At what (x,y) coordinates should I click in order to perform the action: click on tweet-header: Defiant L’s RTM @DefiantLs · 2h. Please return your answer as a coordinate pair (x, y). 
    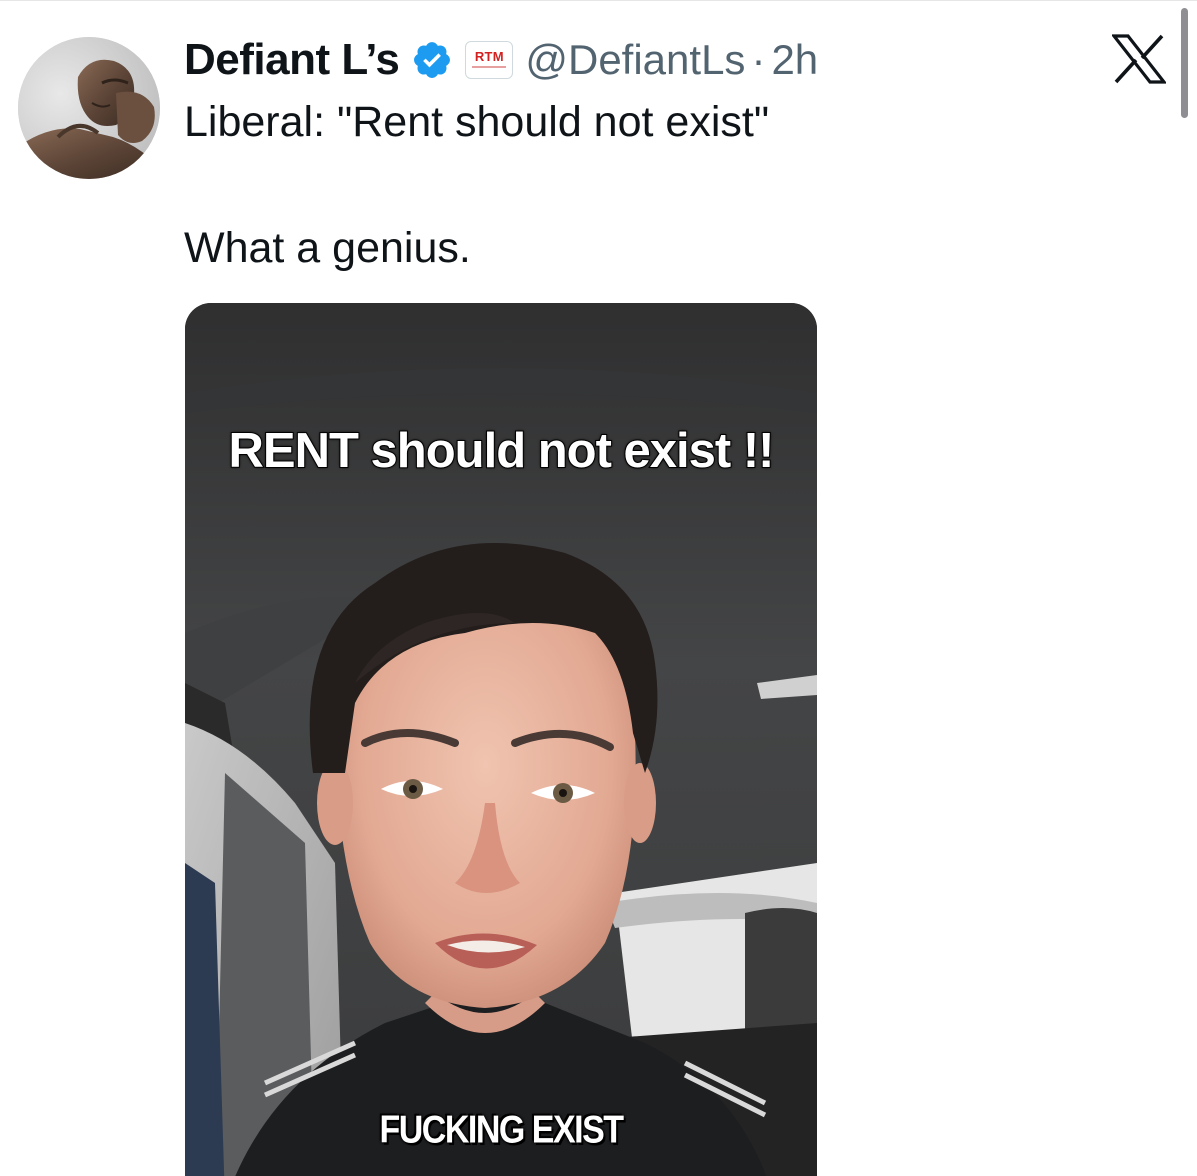
    Looking at the image, I should click on (501, 60).